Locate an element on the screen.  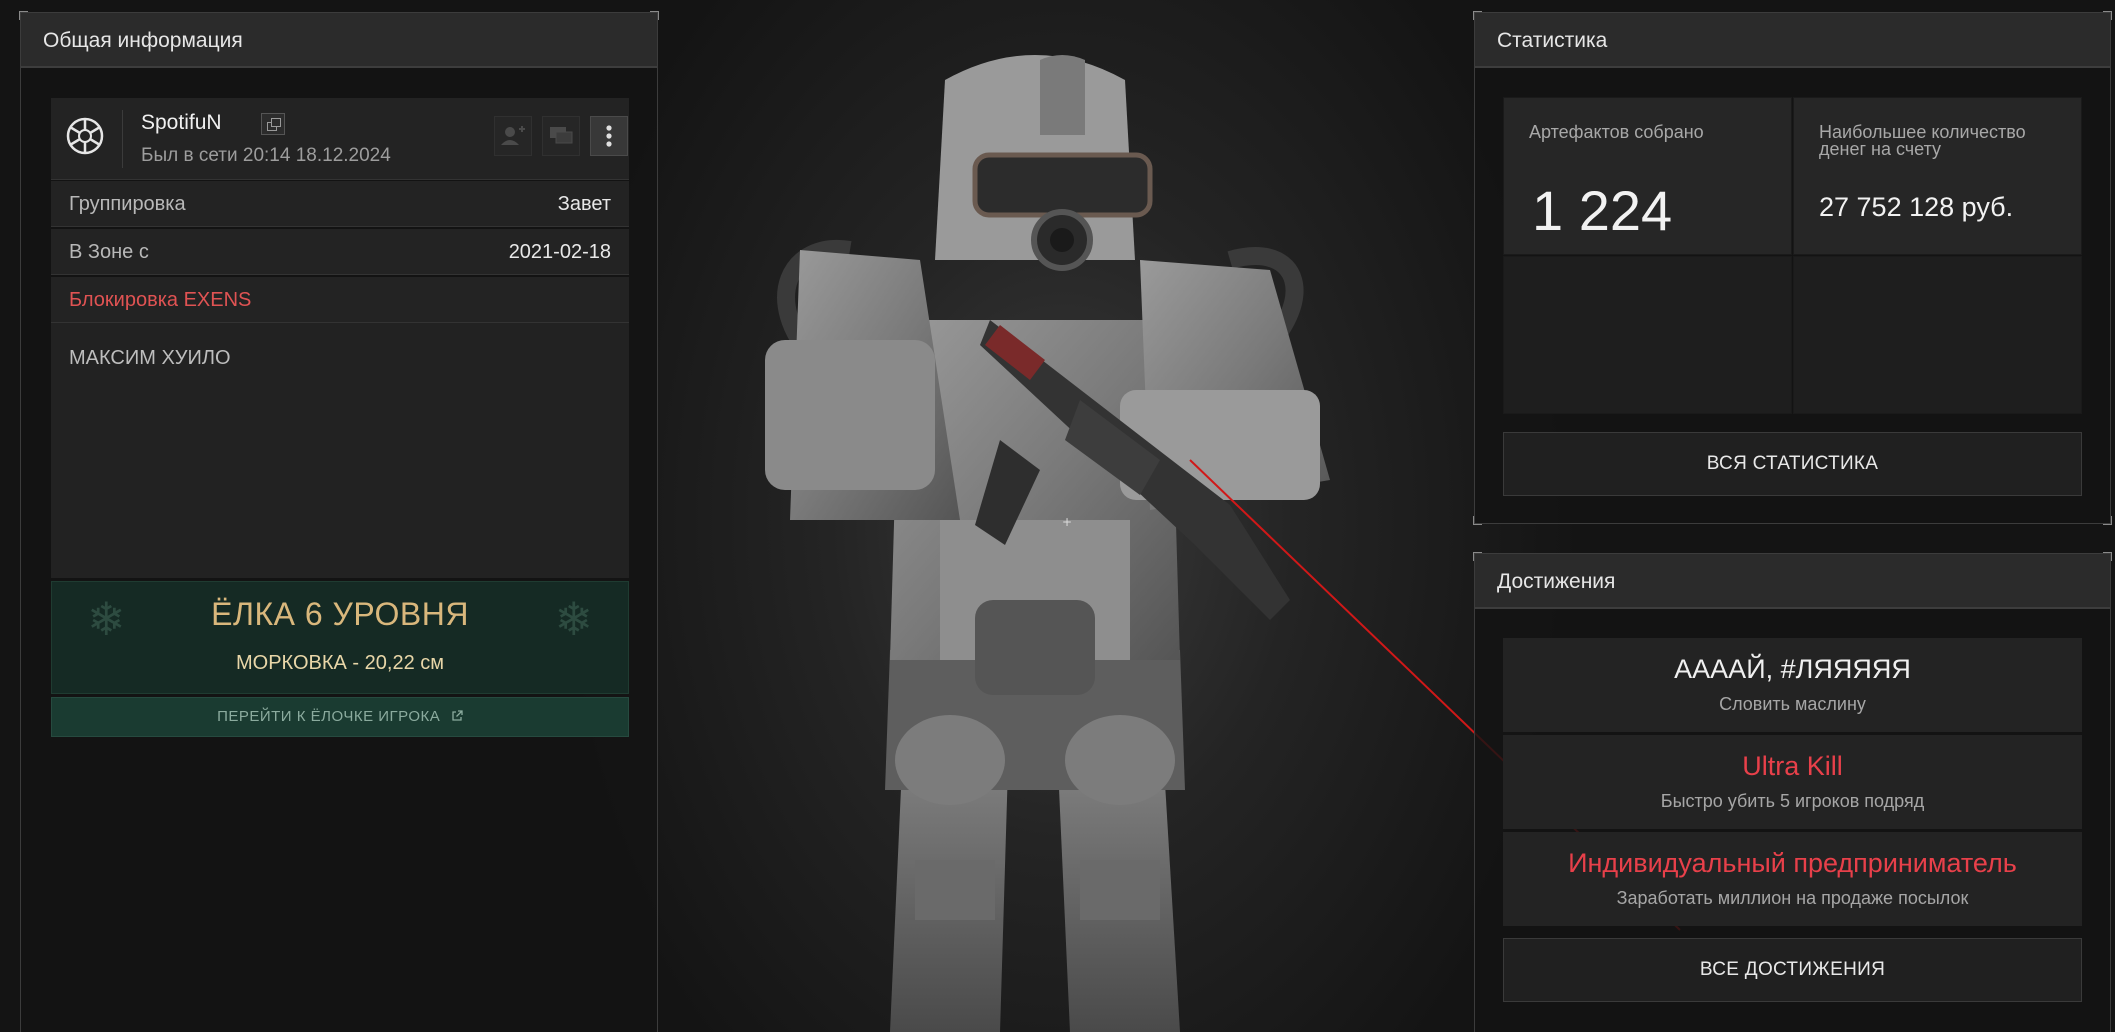
stat-label: Наибольшее количество денег на счету is located at coordinates (1922, 140).